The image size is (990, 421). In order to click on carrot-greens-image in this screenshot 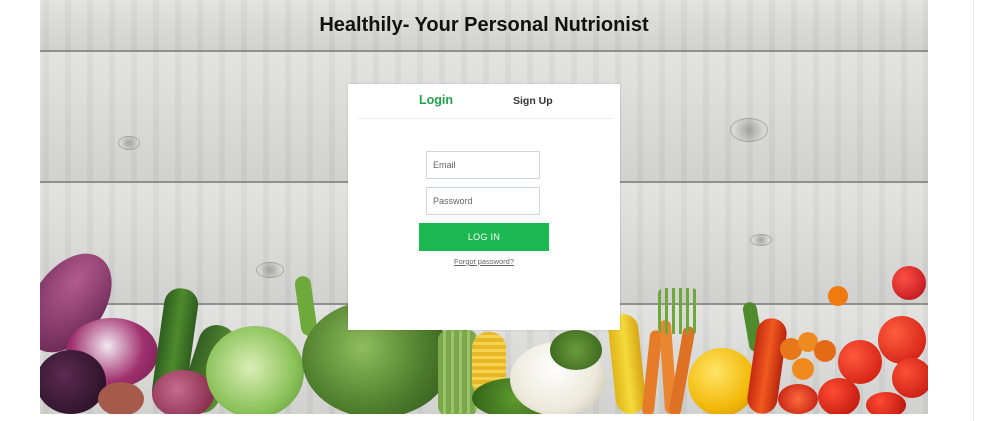, I will do `click(678, 311)`.